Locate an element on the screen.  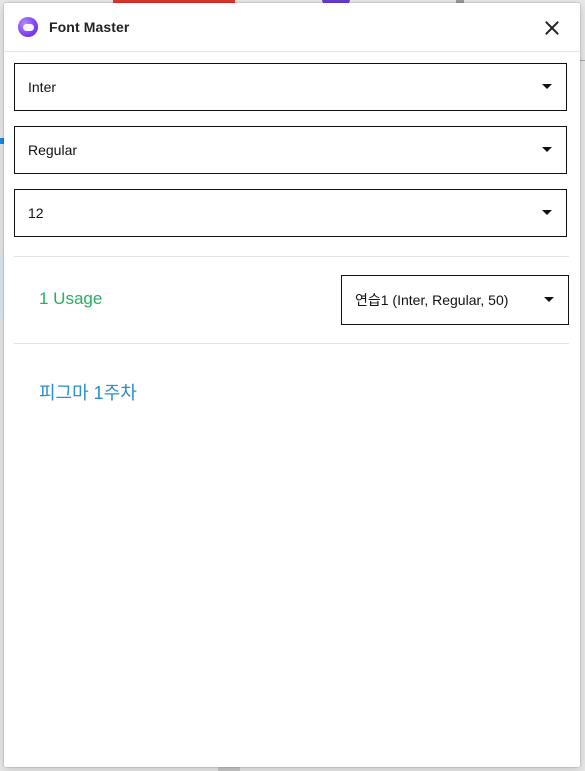
background-app-line is located at coordinates (582, 60).